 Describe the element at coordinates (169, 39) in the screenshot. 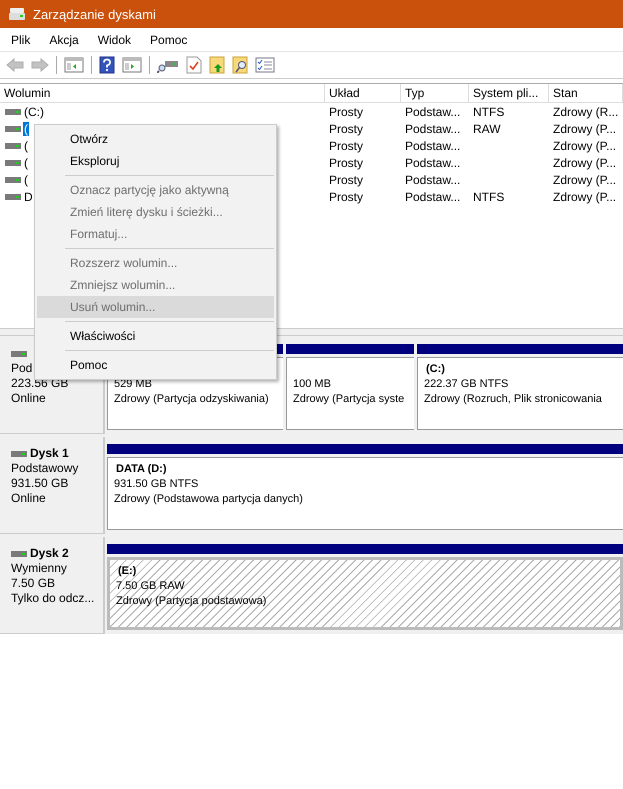

I see `menu-item: Pomoc` at that location.